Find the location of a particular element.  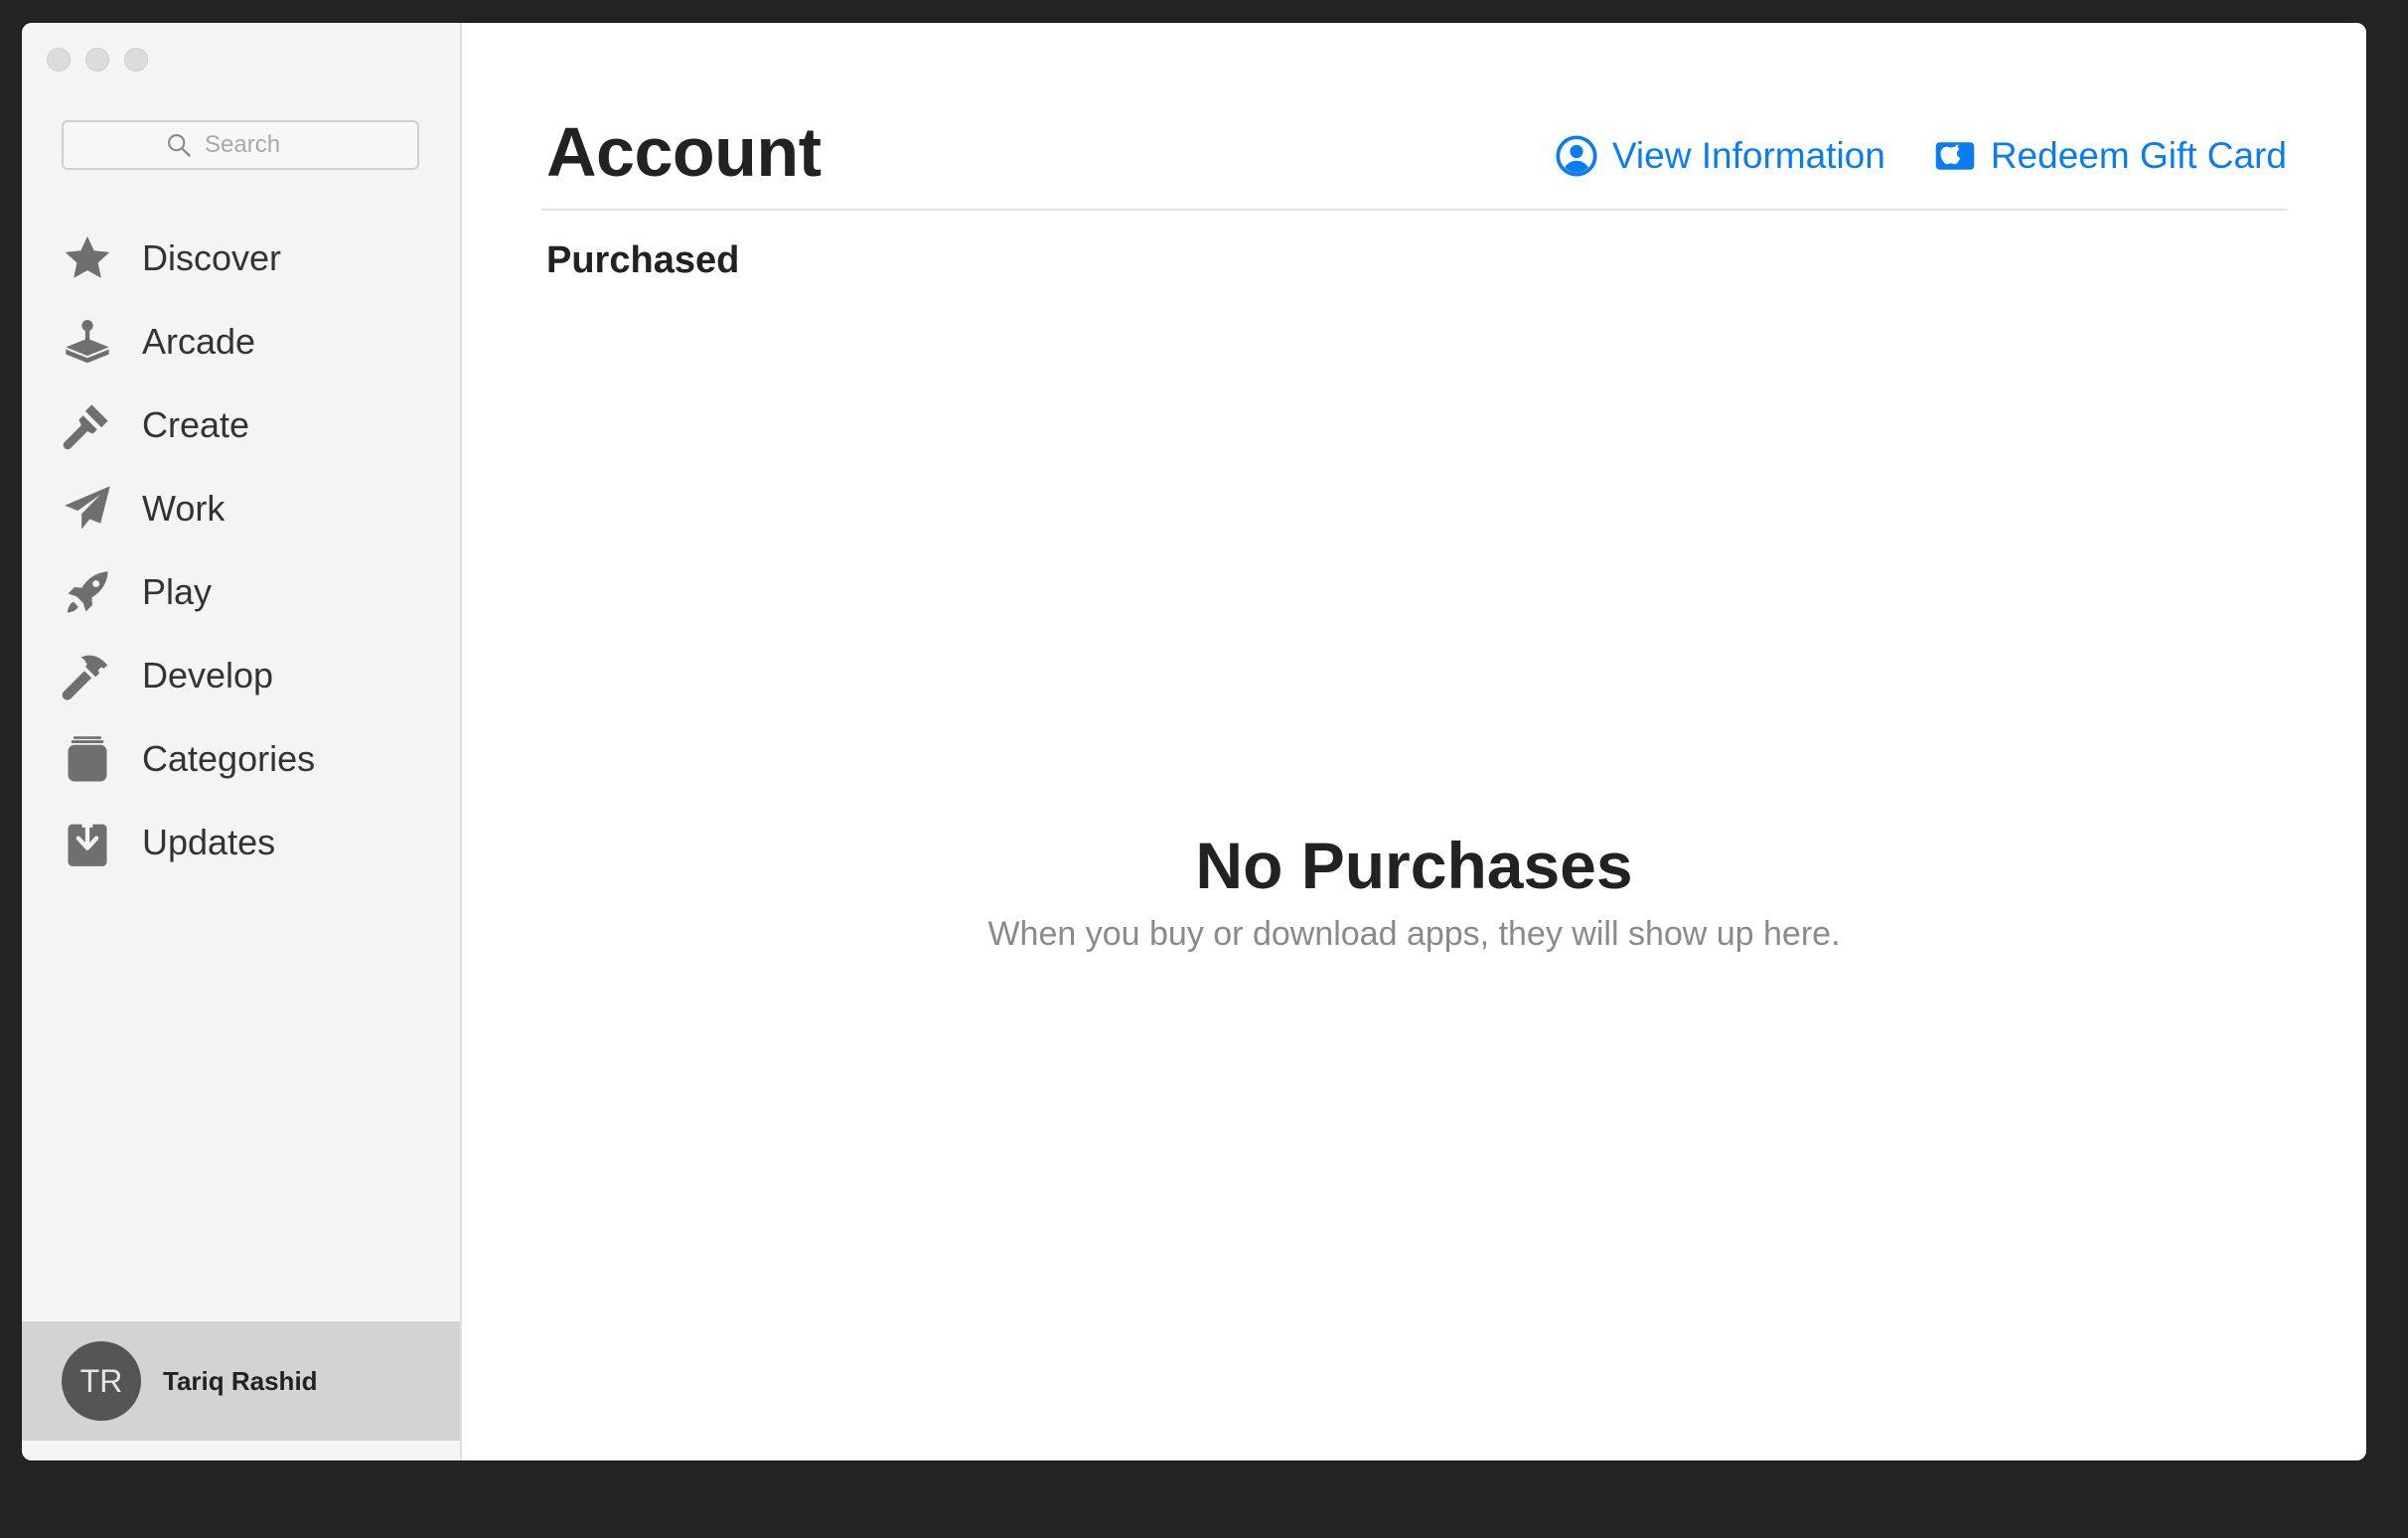

redeem-gift-card-label: Redeem Gift Card is located at coordinates (2139, 155).